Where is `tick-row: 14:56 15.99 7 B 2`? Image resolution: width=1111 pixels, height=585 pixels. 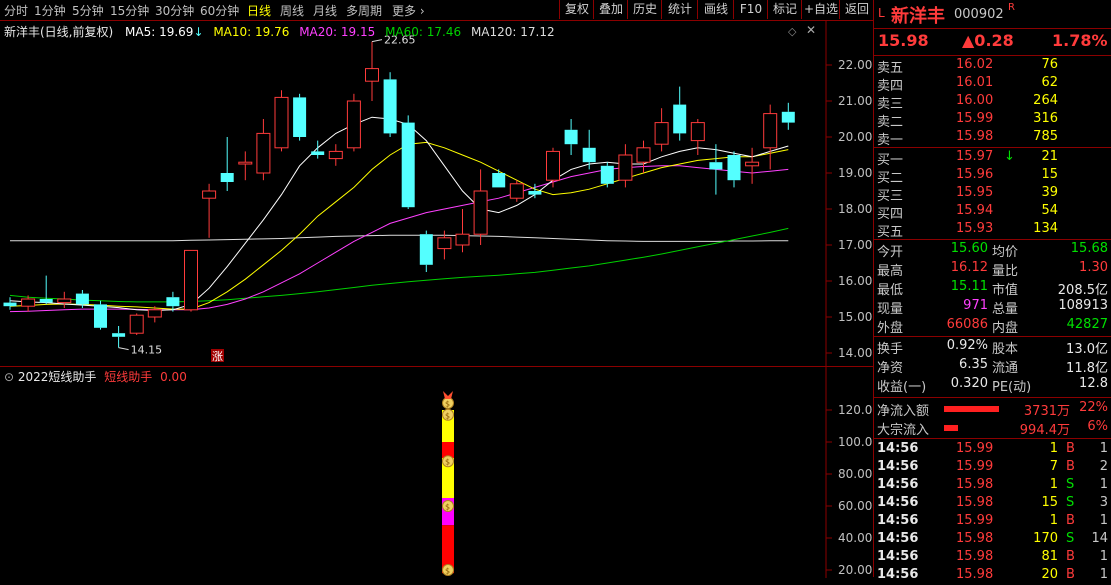
tick-row: 14:56 15.99 7 B 2 is located at coordinates (992, 468).